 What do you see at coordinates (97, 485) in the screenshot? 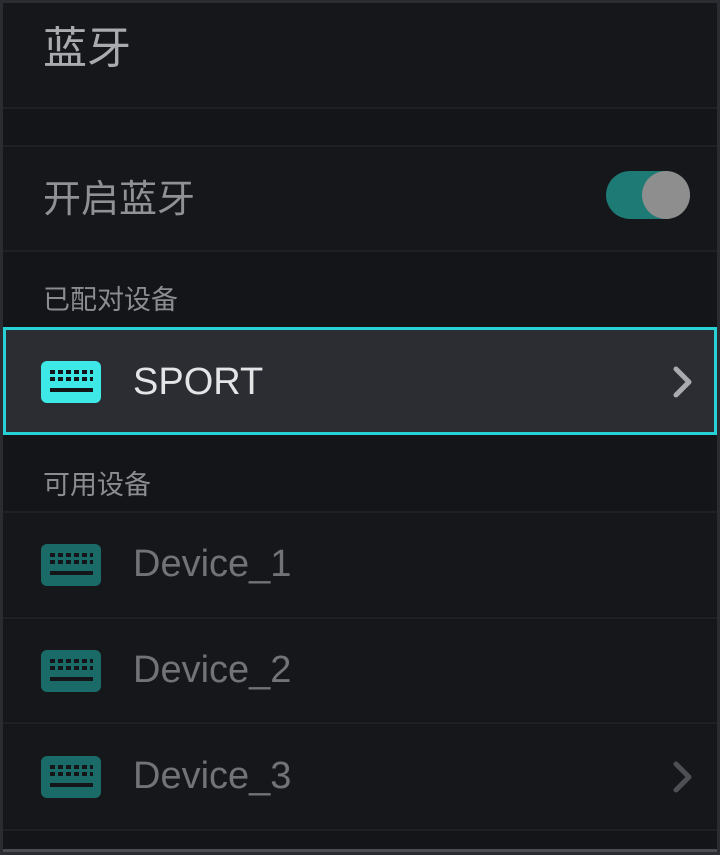
I see `available-devices-header: 可用设备` at bounding box center [97, 485].